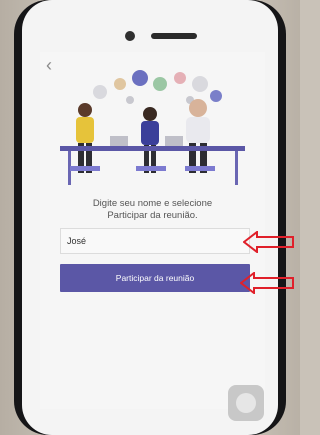  Describe the element at coordinates (152, 203) in the screenshot. I see `instruction-line-1: Digite seu nome e selecione` at that location.